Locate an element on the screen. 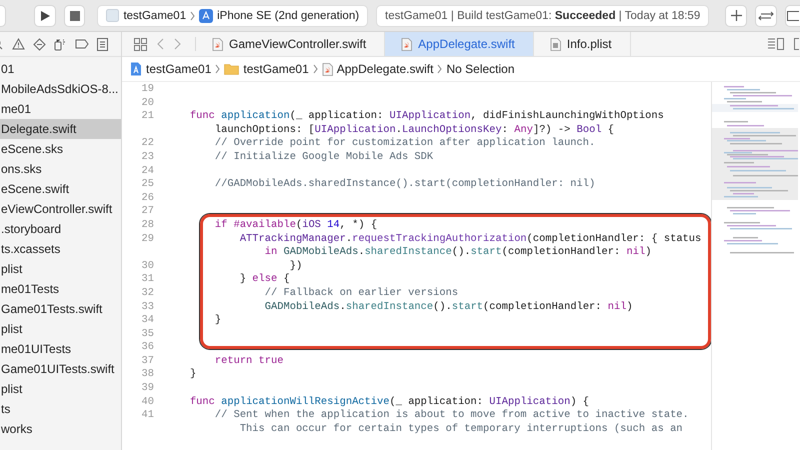 The width and height of the screenshot is (800, 450). report-icon is located at coordinates (102, 44).